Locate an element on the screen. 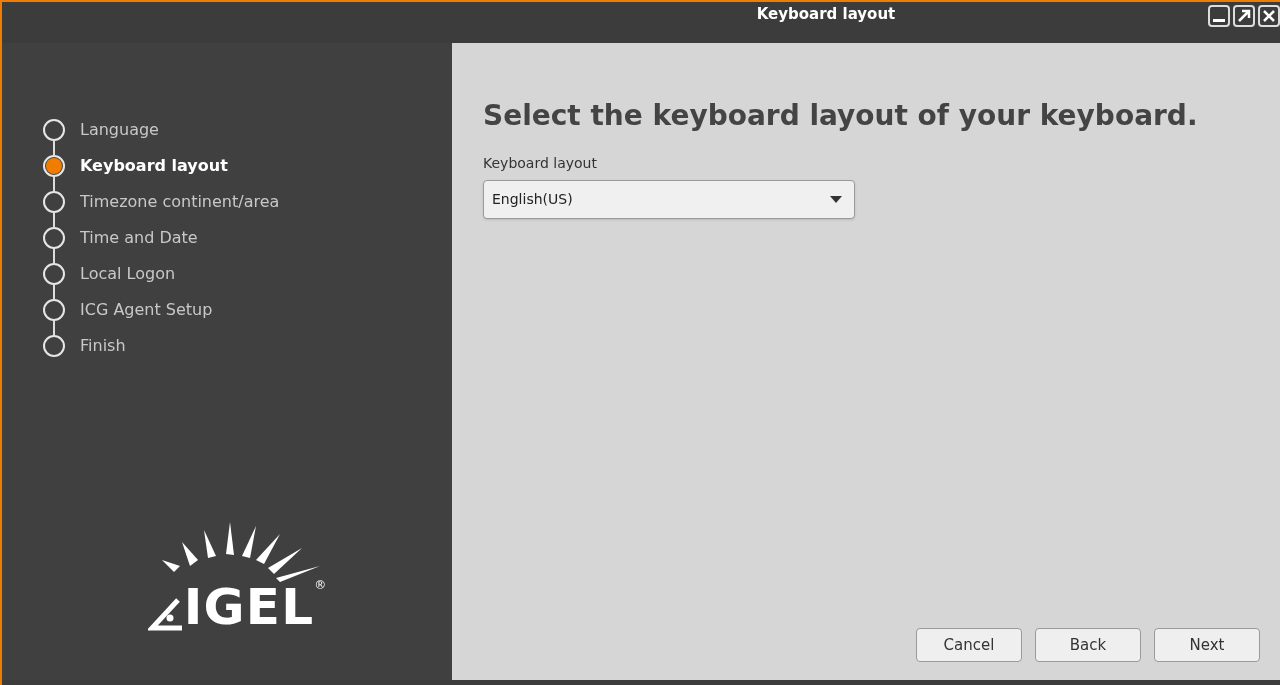  step-label: Keyboard layout is located at coordinates (154, 166).